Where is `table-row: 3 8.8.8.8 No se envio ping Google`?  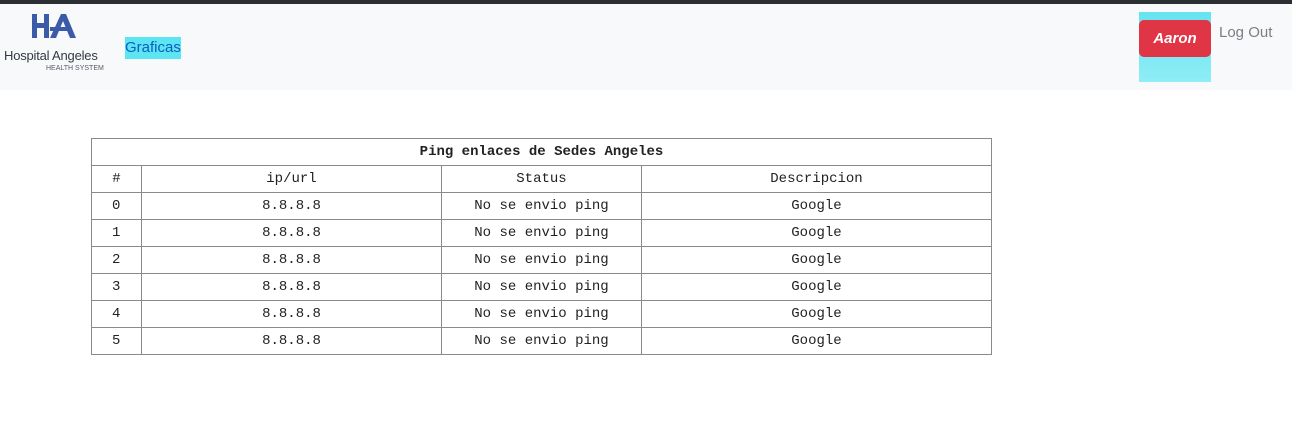
table-row: 3 8.8.8.8 No se envio ping Google is located at coordinates (541, 287).